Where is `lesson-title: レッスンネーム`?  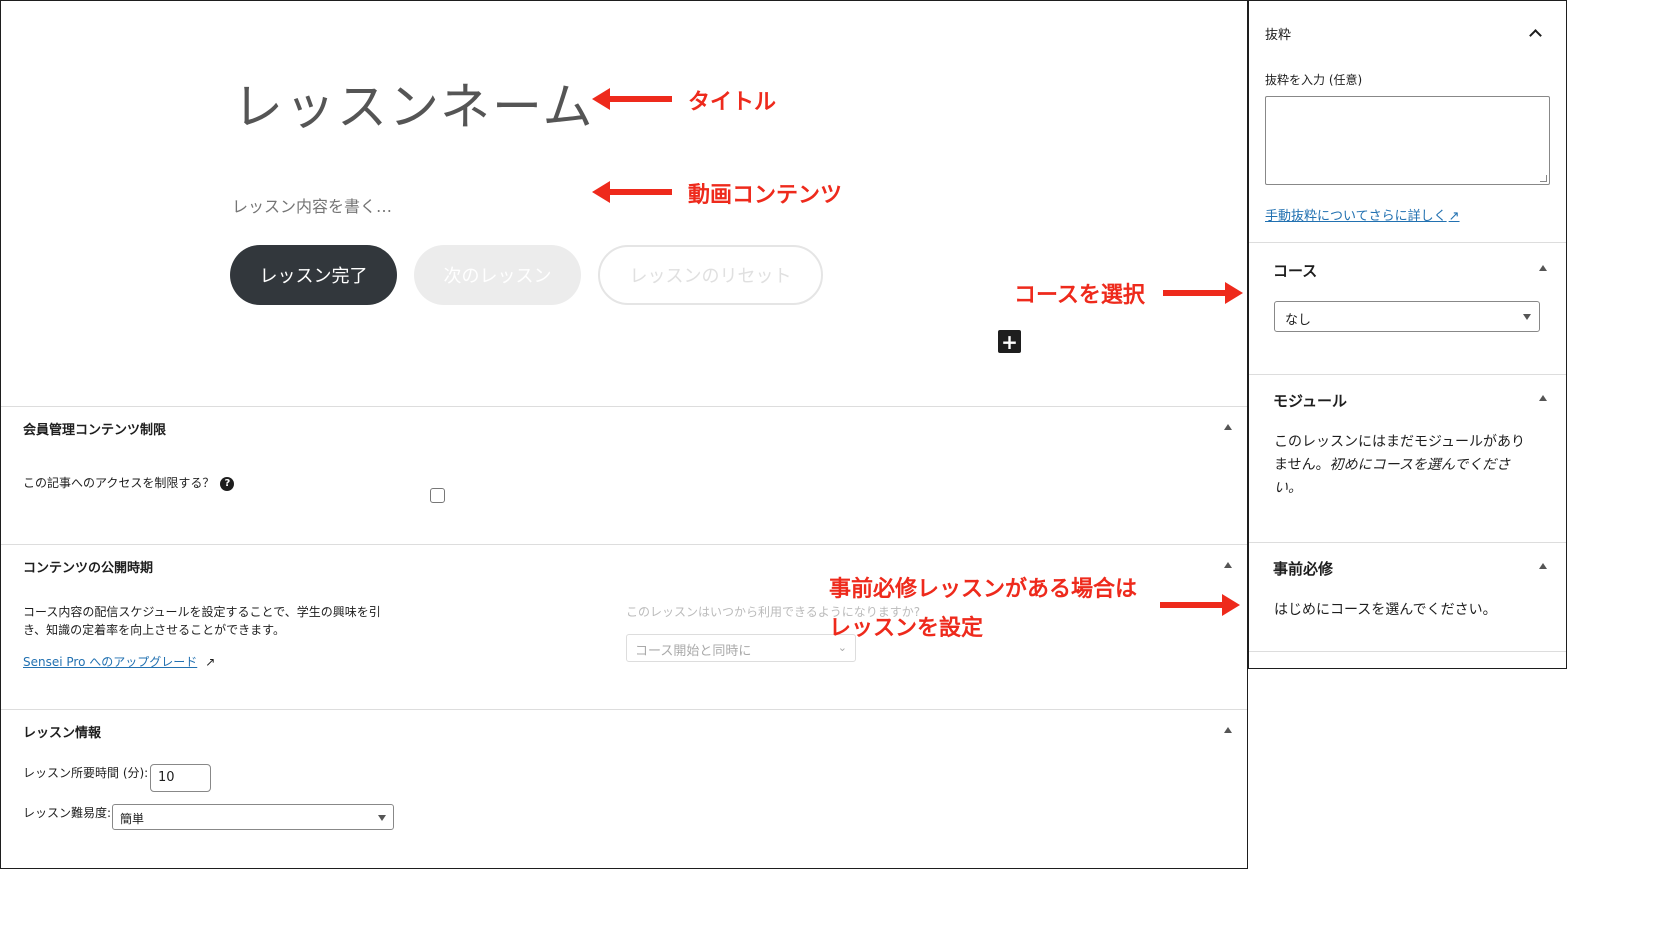 lesson-title: レッスンネーム is located at coordinates (414, 103).